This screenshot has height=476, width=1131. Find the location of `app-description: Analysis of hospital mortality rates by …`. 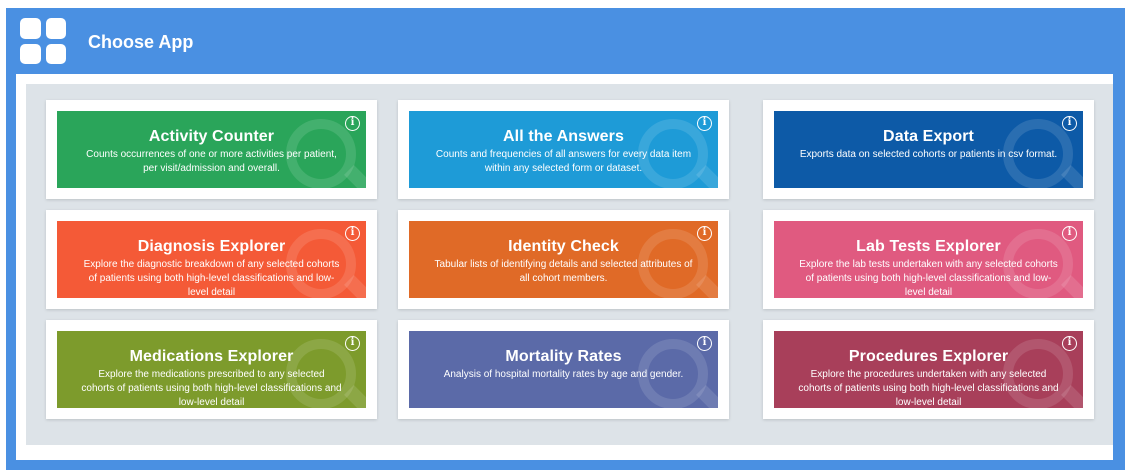

app-description: Analysis of hospital mortality rates by … is located at coordinates (563, 374).